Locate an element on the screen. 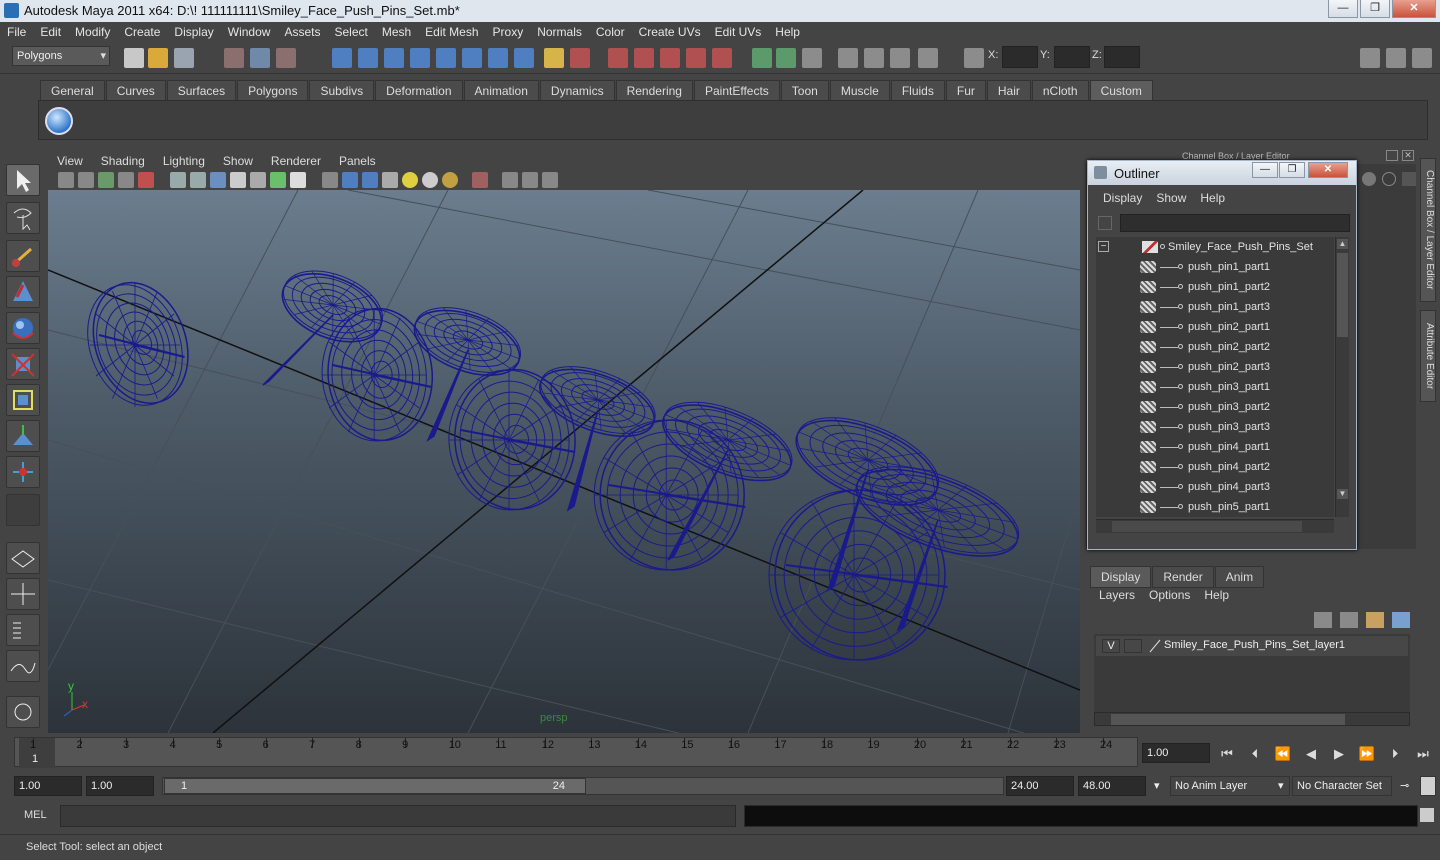  playback-end-field: 24.00 is located at coordinates (1040, 786).